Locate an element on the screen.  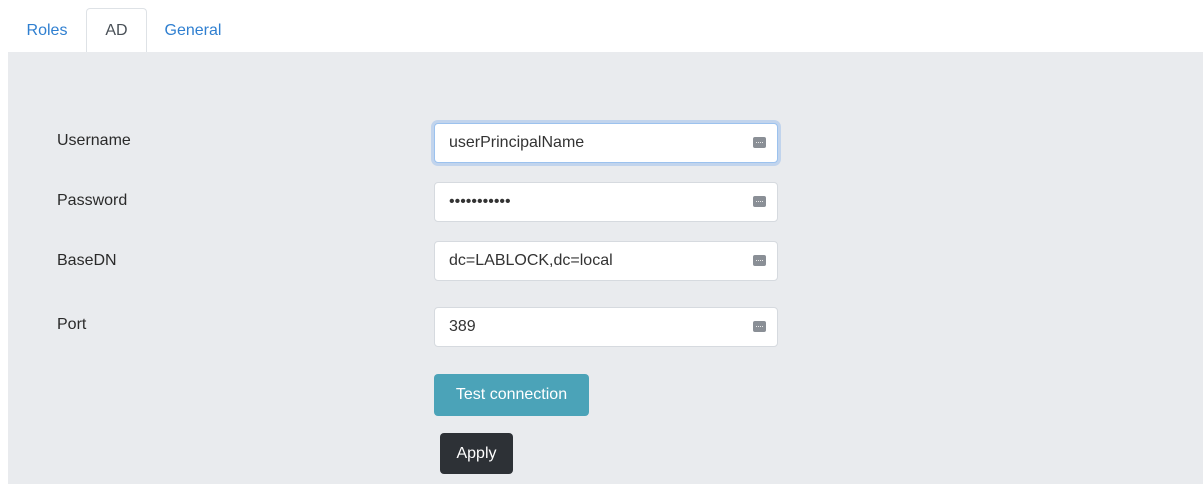
tab-ad: AD is located at coordinates (116, 30).